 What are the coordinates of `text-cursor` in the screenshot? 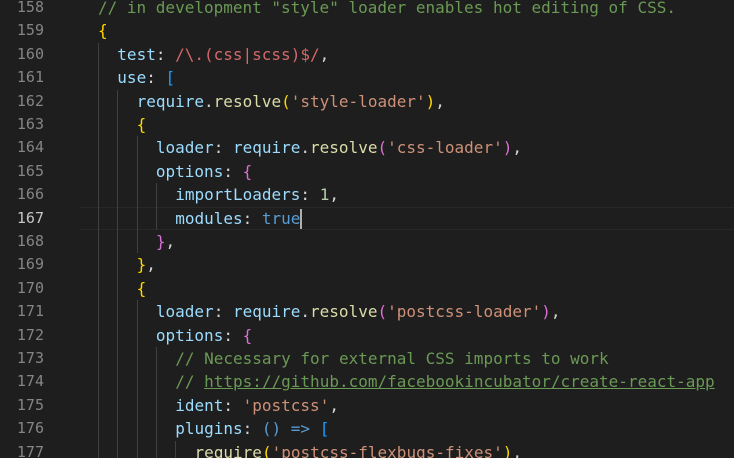 It's located at (301, 218).